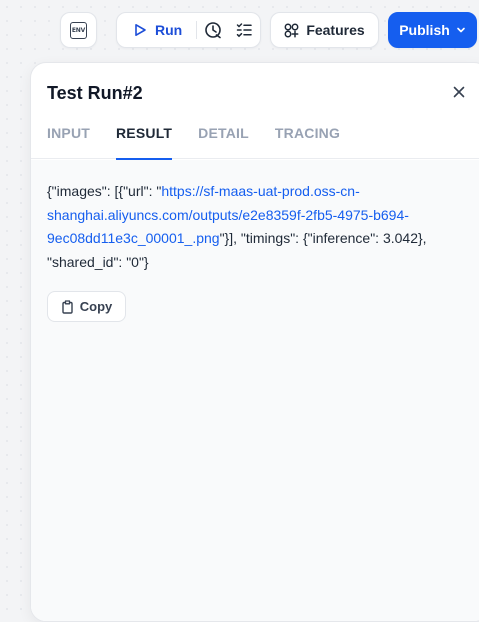 The width and height of the screenshot is (479, 622). I want to click on publish-button: Publish, so click(432, 30).